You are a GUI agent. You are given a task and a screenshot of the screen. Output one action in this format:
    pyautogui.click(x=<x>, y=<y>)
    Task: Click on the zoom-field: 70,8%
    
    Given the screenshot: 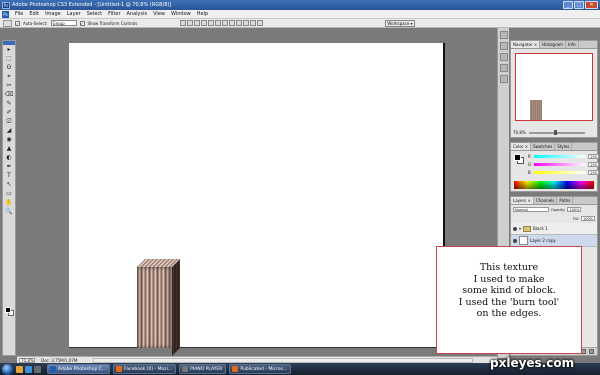 What is the action you would take?
    pyautogui.click(x=27, y=360)
    